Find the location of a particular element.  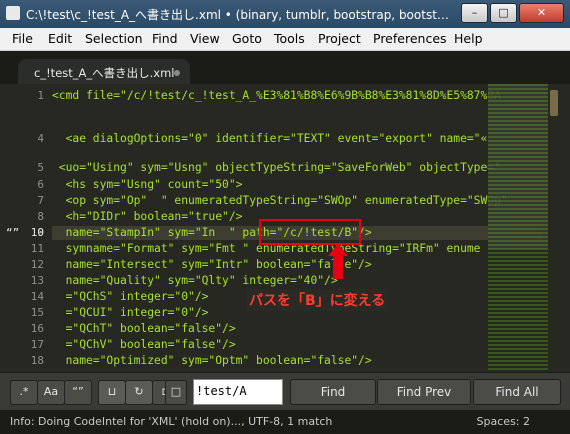

tab-file: c_!test_A_へ書き出し.xml is located at coordinates (104, 71).